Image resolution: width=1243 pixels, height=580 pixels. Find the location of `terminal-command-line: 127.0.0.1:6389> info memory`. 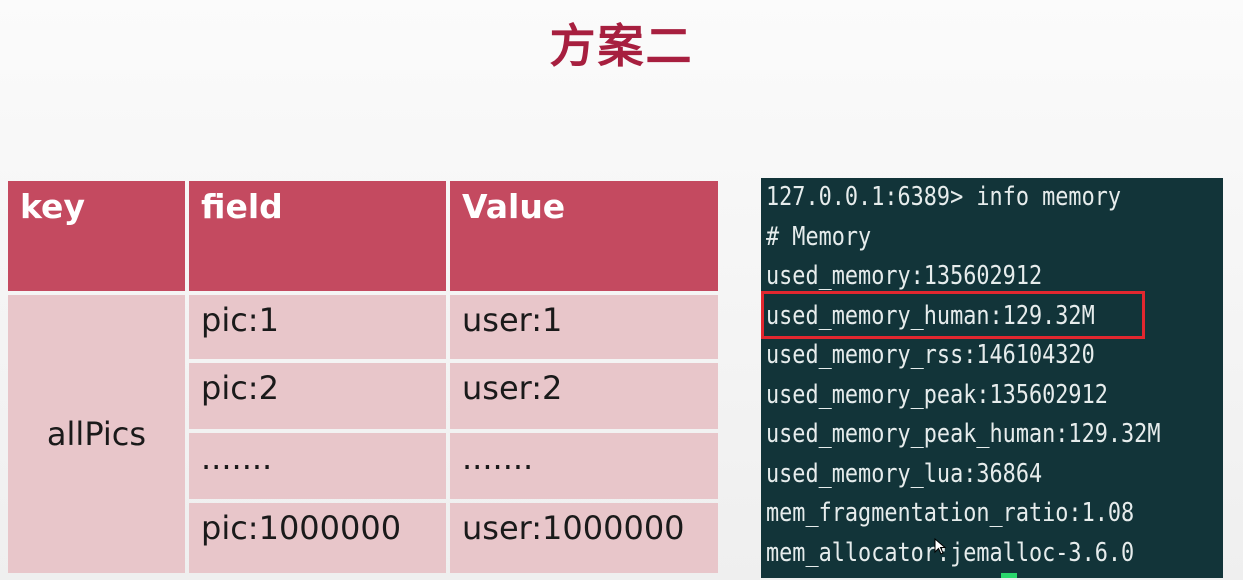

terminal-command-line: 127.0.0.1:6389> info memory is located at coordinates (944, 197).